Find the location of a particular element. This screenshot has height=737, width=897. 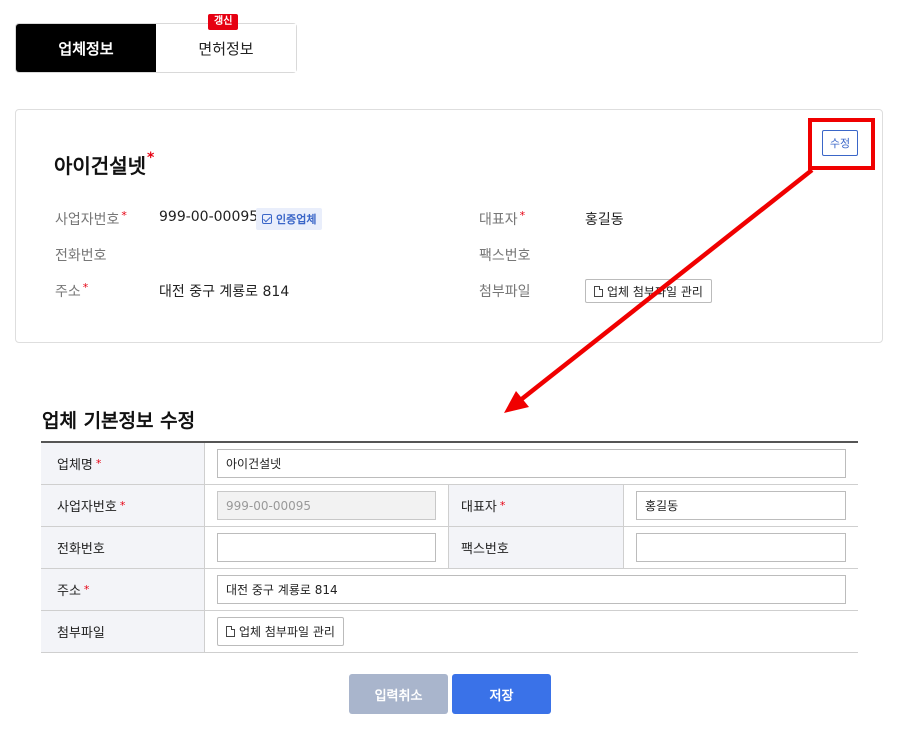

tab-bar: 업체정보 면허정보 is located at coordinates (156, 48).